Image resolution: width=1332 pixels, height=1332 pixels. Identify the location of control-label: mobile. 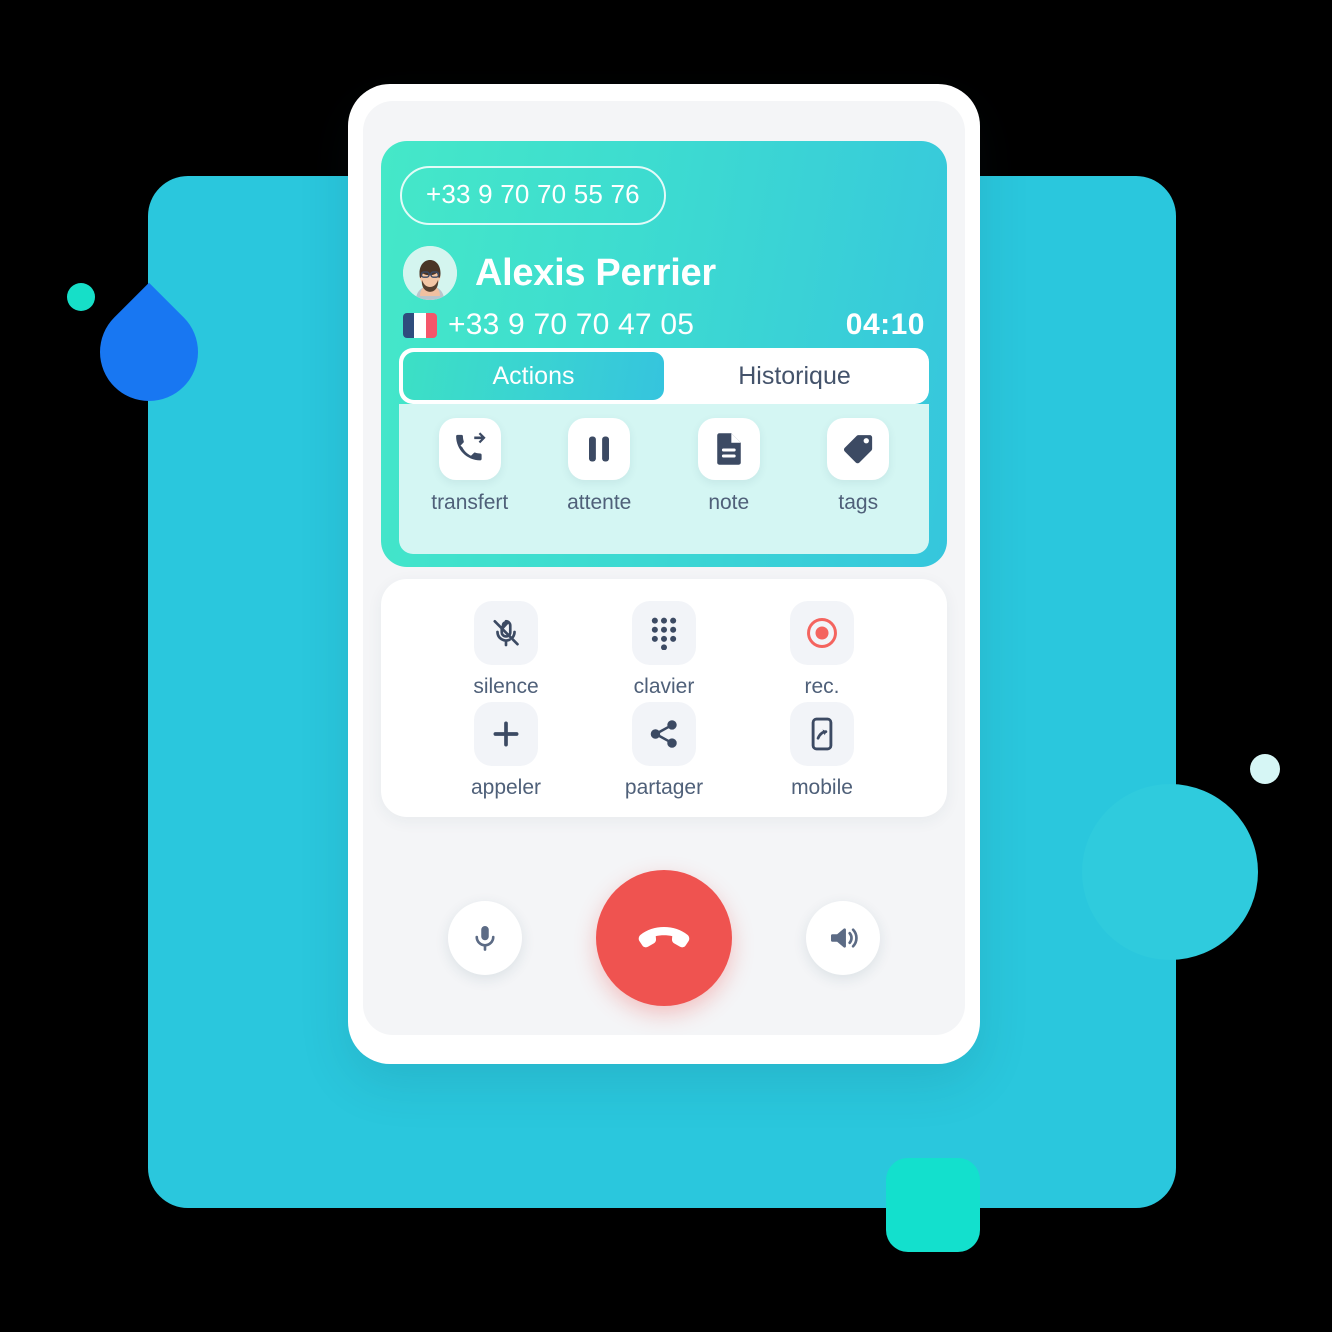
(822, 787).